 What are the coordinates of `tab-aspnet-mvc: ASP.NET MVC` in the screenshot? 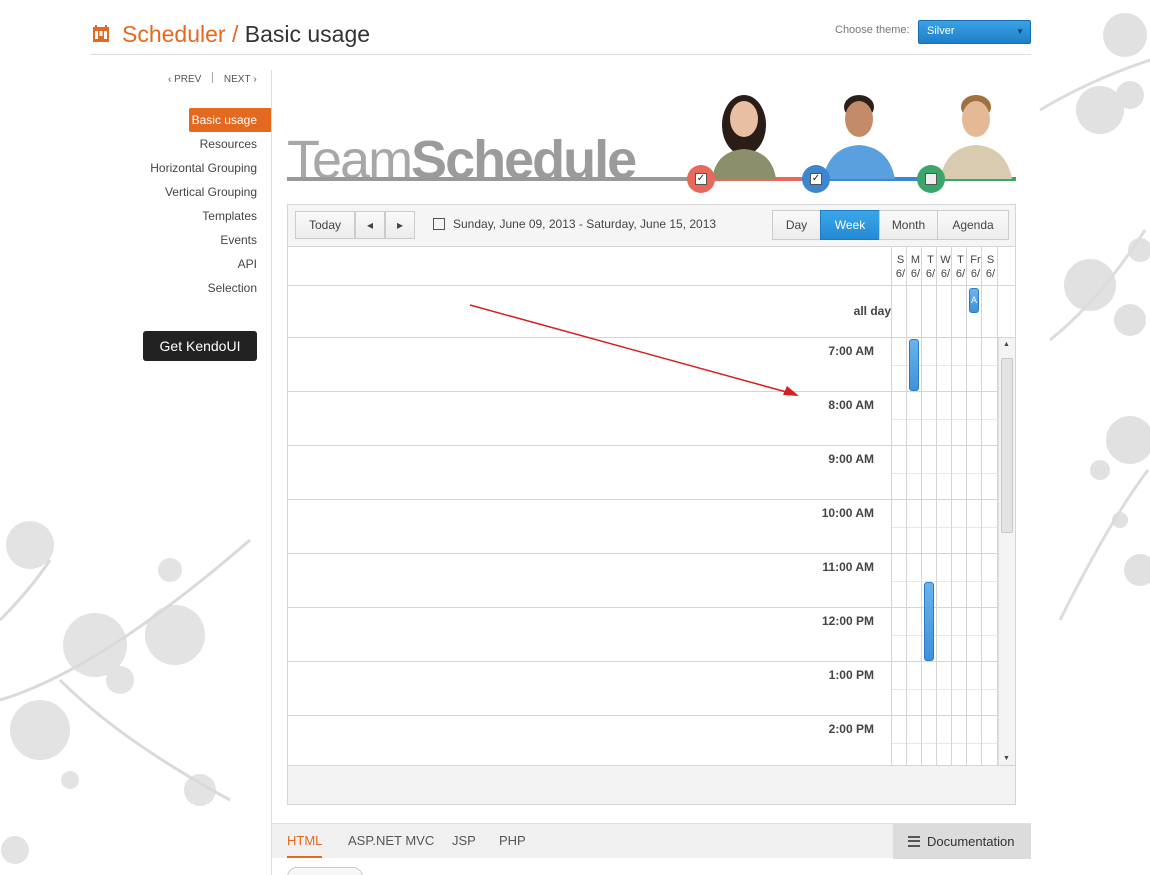 It's located at (391, 840).